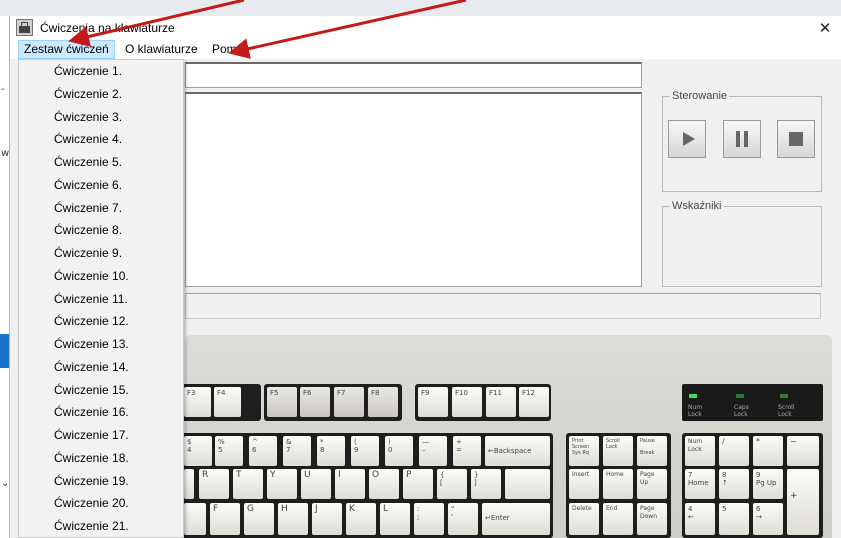 The image size is (841, 538). What do you see at coordinates (825, 28) in the screenshot?
I see `close-icon: ✕` at bounding box center [825, 28].